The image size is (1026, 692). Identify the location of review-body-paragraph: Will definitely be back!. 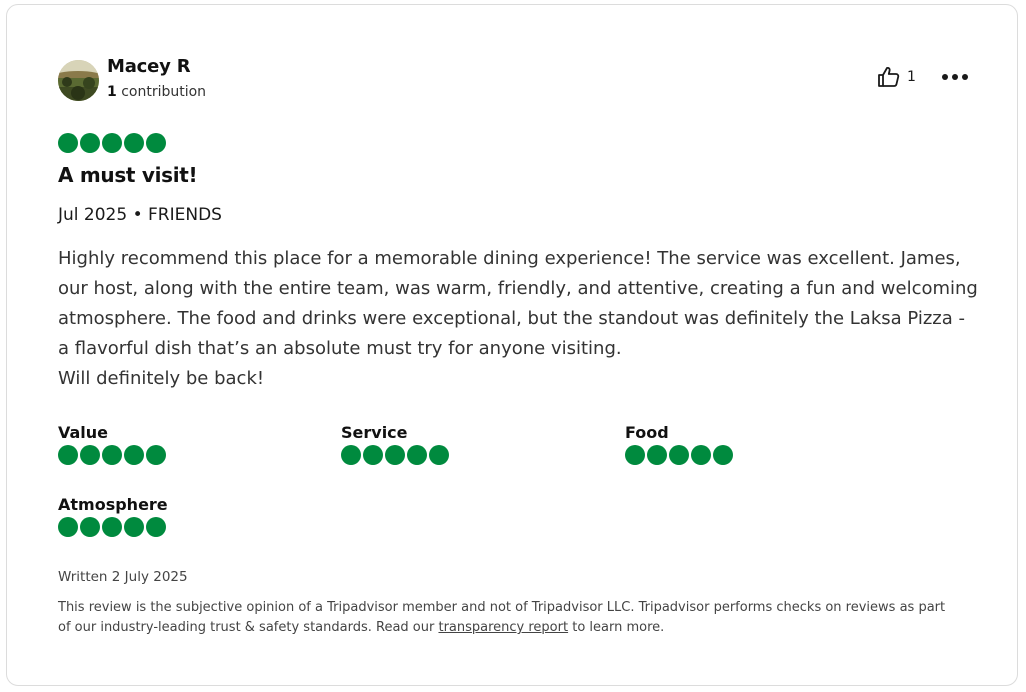
(161, 378).